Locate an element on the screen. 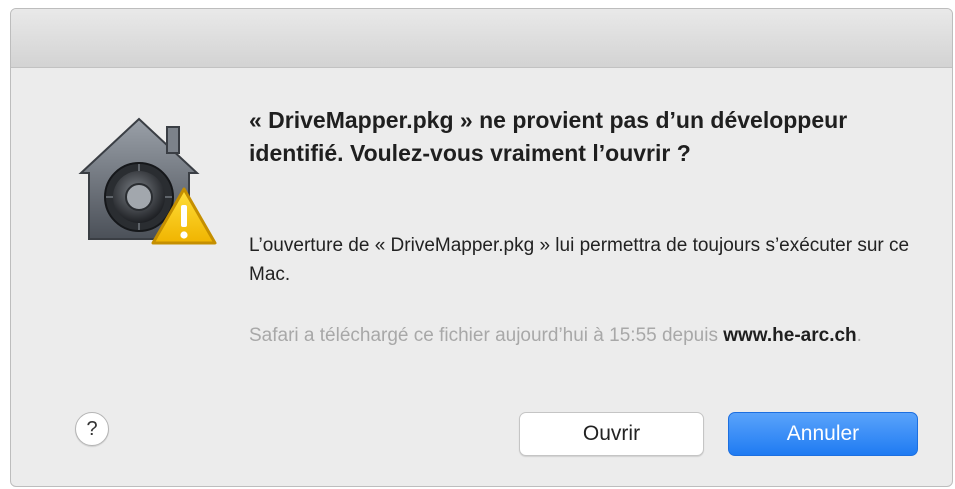  help-button: ? is located at coordinates (92, 429).